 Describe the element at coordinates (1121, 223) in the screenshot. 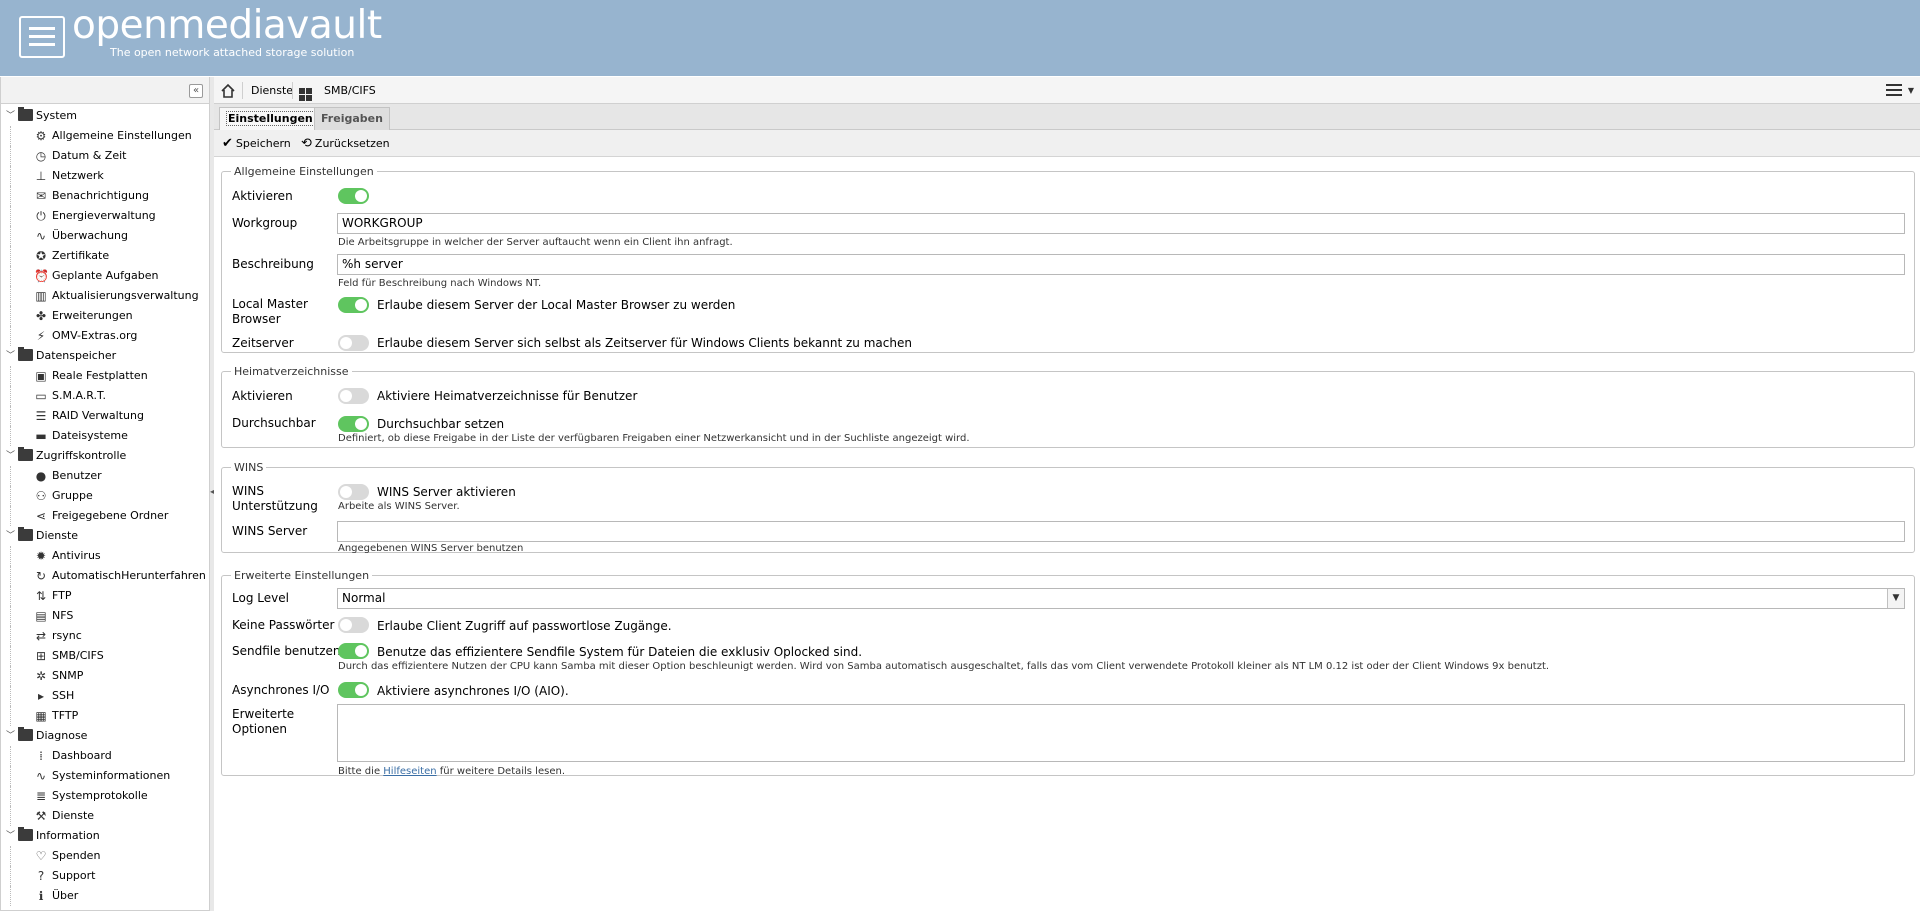

I see `workgroup-input: WORKGROUP` at that location.